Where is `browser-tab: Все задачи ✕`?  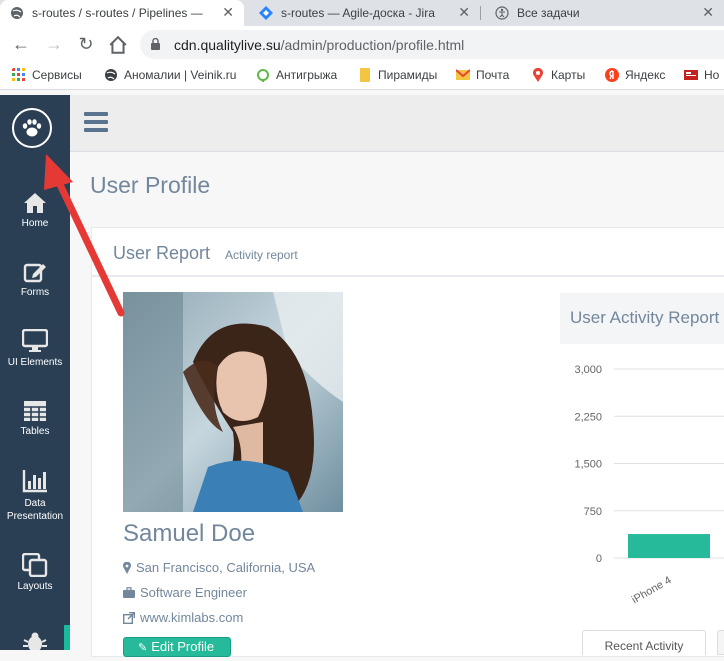
browser-tab: Все задачи ✕ is located at coordinates (604, 13).